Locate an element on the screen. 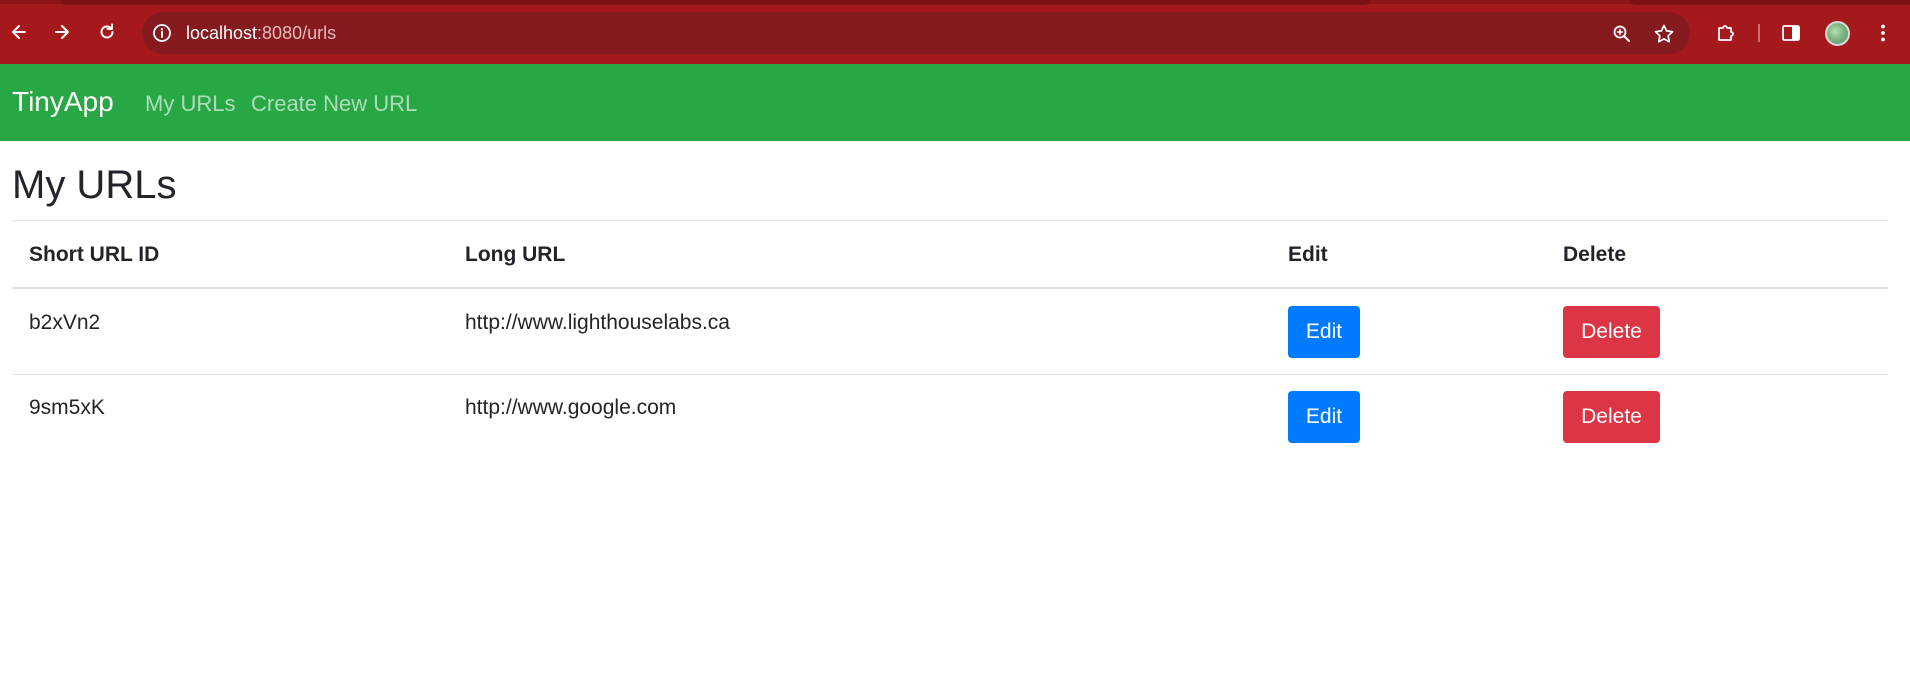 The width and height of the screenshot is (1910, 676). forward-button is located at coordinates (62, 32).